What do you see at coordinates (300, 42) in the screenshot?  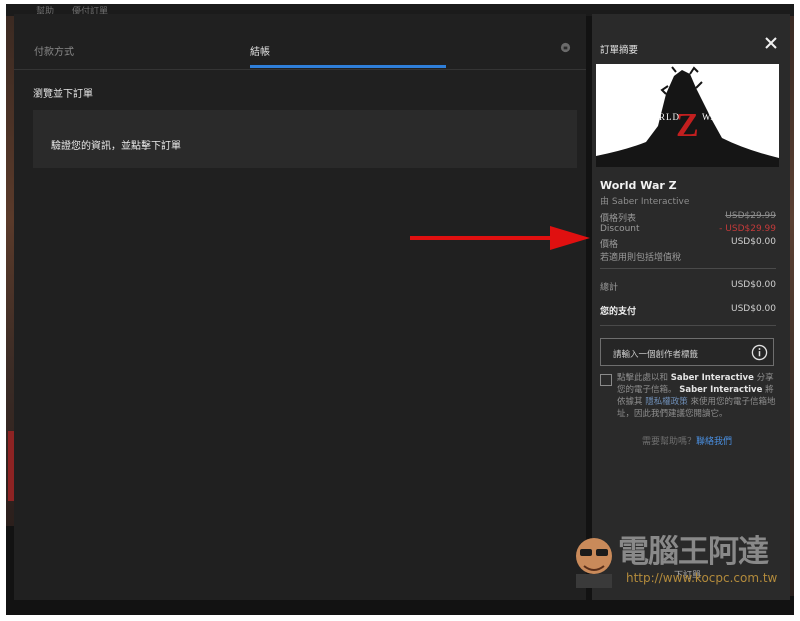 I see `checkout-tabs: 付款方式 結帳` at bounding box center [300, 42].